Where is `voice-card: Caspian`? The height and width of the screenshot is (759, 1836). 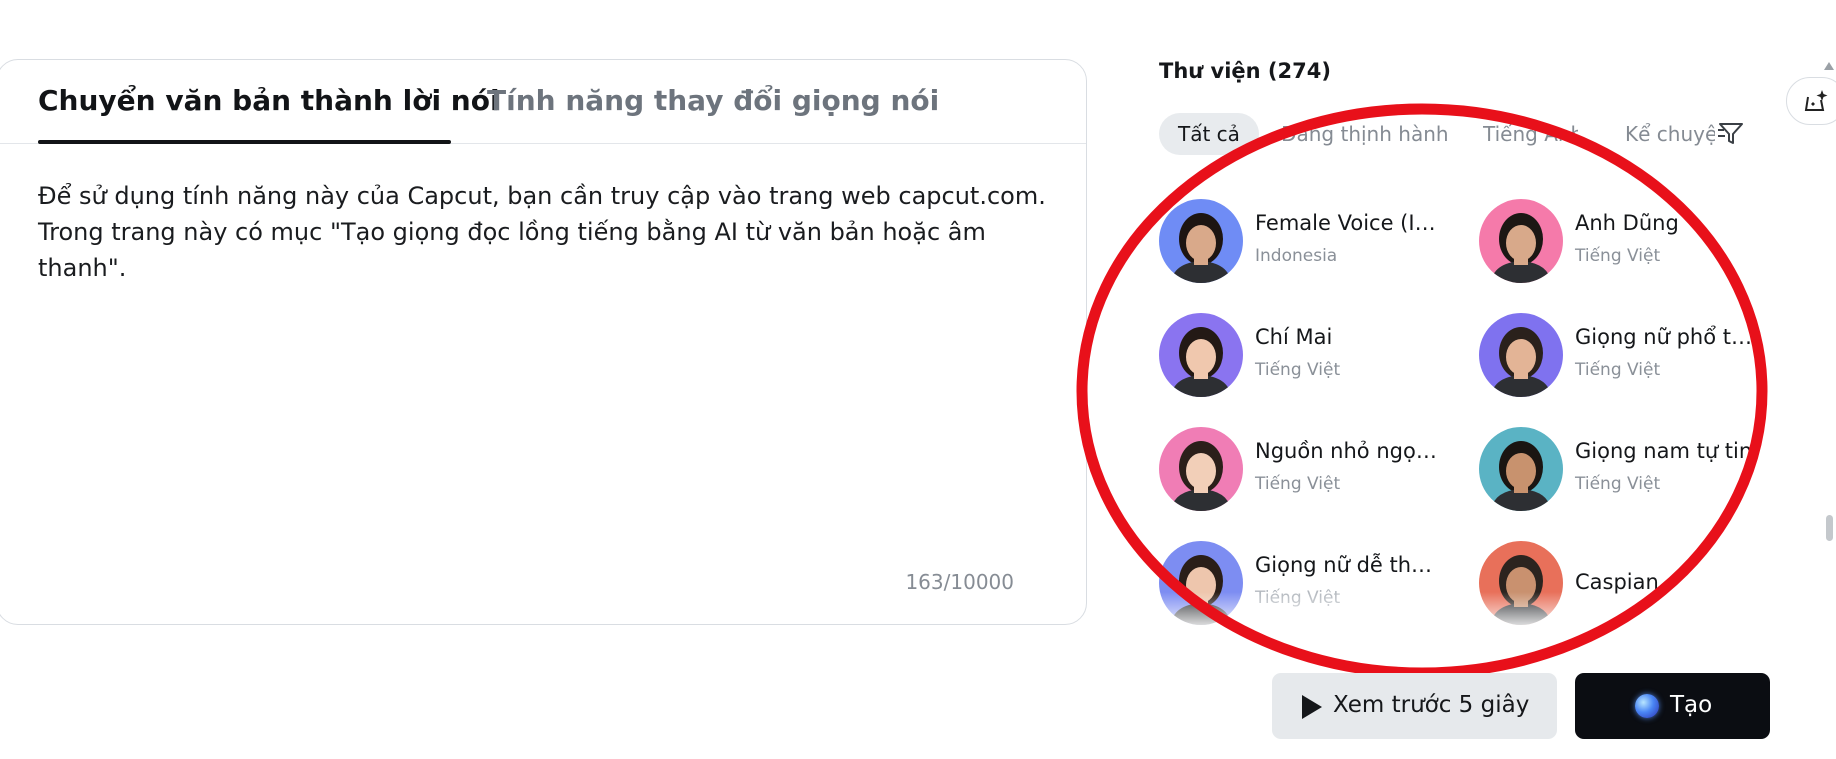 voice-card: Caspian is located at coordinates (1629, 586).